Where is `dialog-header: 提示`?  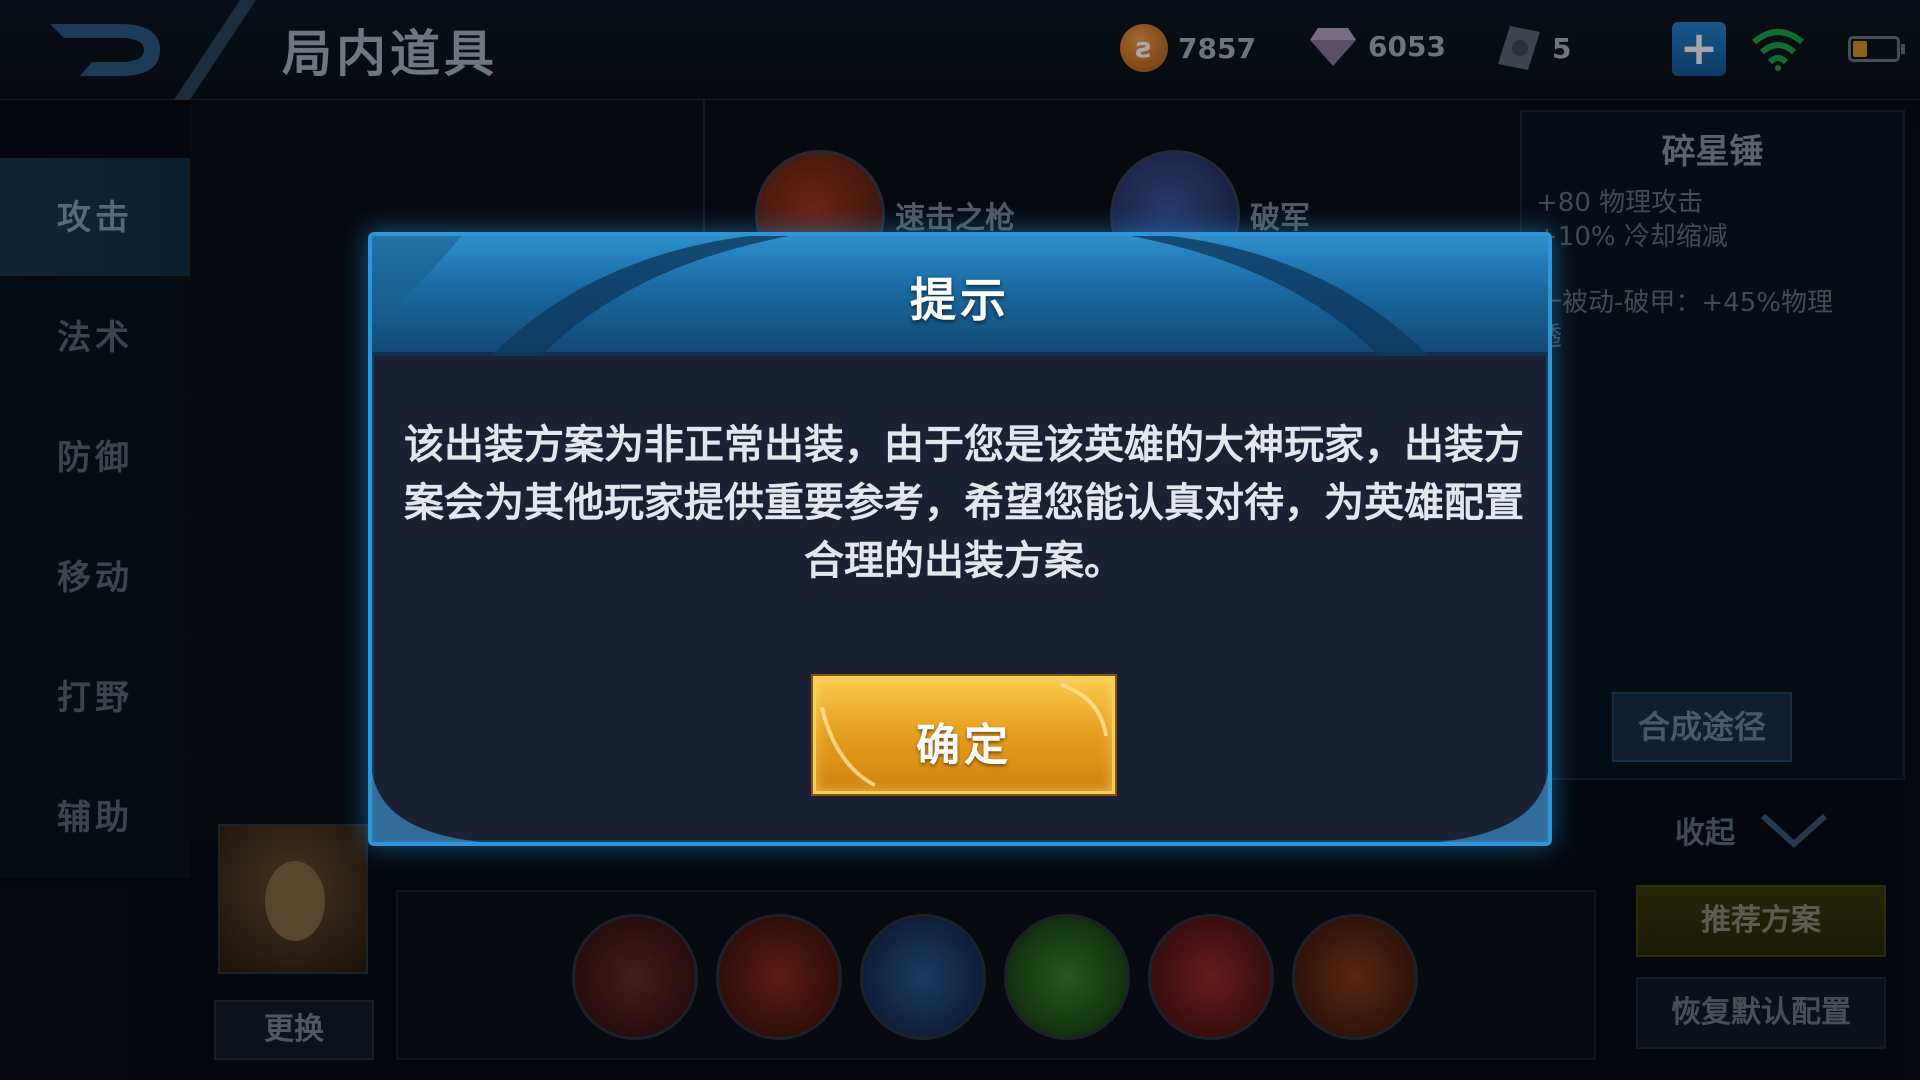 dialog-header: 提示 is located at coordinates (960, 296).